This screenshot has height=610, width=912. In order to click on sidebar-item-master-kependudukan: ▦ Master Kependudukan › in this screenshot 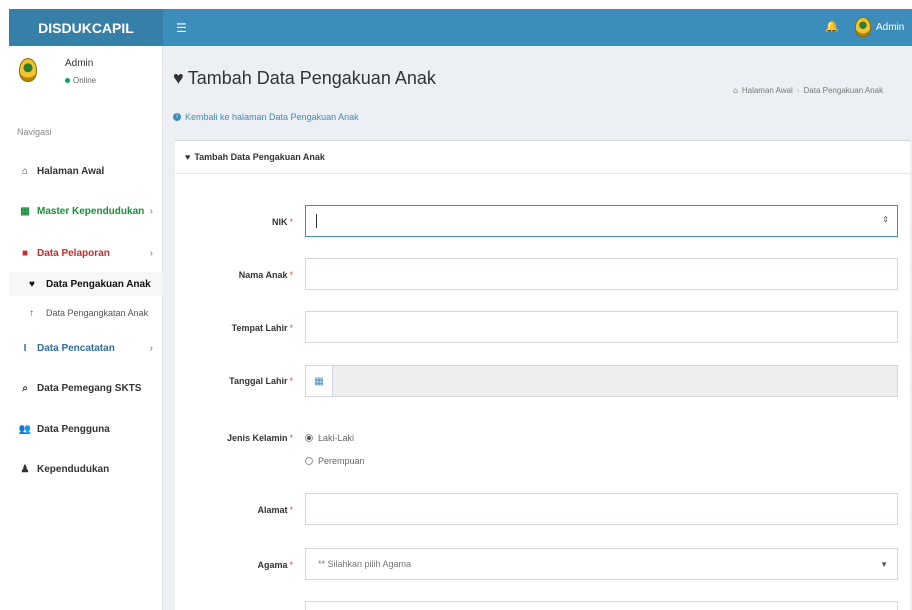, I will do `click(86, 211)`.